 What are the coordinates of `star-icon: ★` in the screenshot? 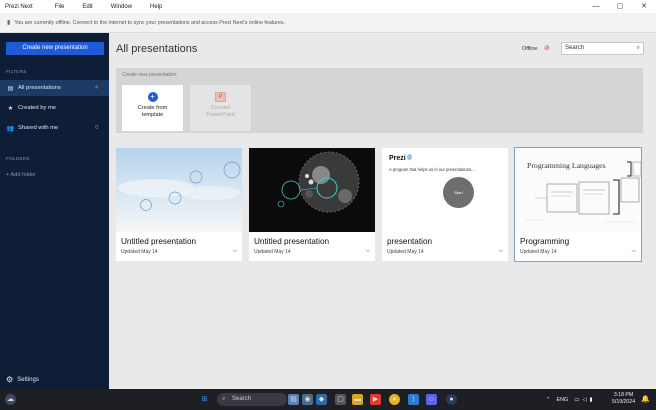 It's located at (10, 108).